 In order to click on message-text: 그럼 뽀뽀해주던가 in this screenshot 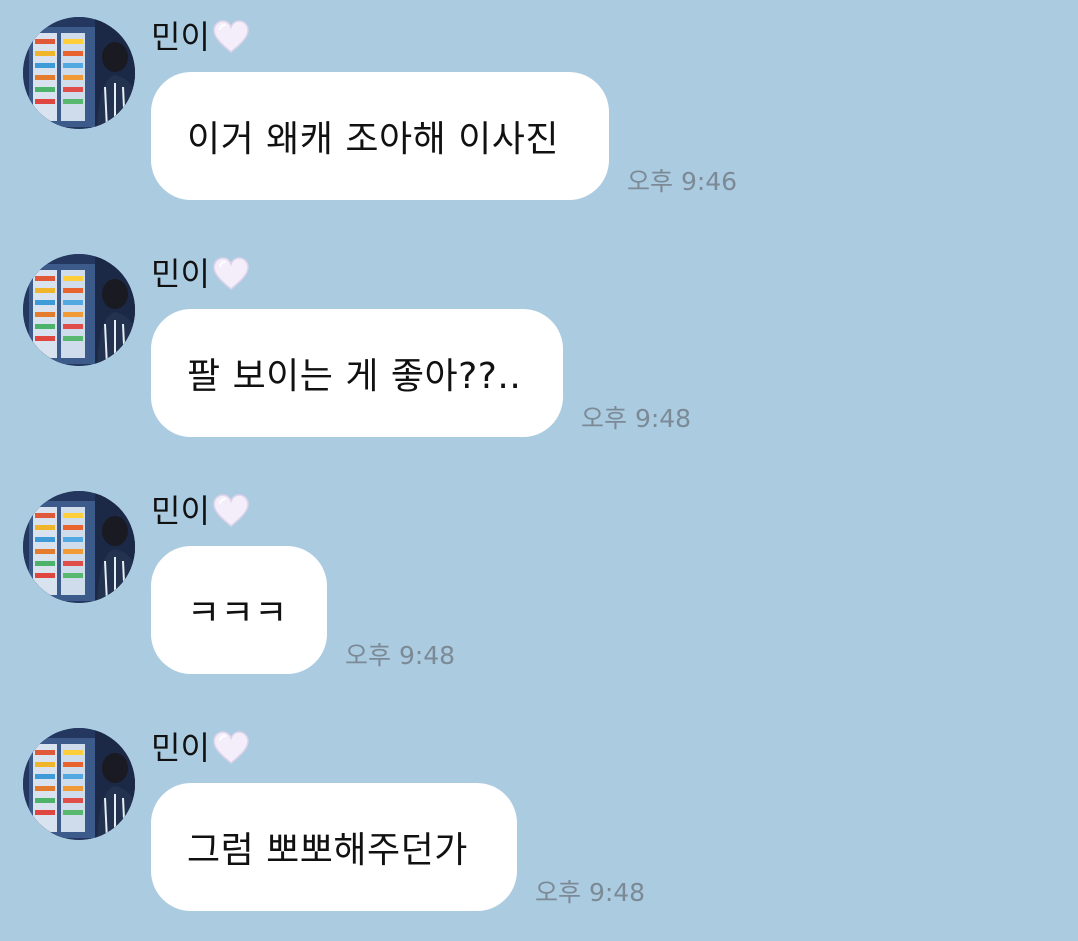, I will do `click(327, 850)`.